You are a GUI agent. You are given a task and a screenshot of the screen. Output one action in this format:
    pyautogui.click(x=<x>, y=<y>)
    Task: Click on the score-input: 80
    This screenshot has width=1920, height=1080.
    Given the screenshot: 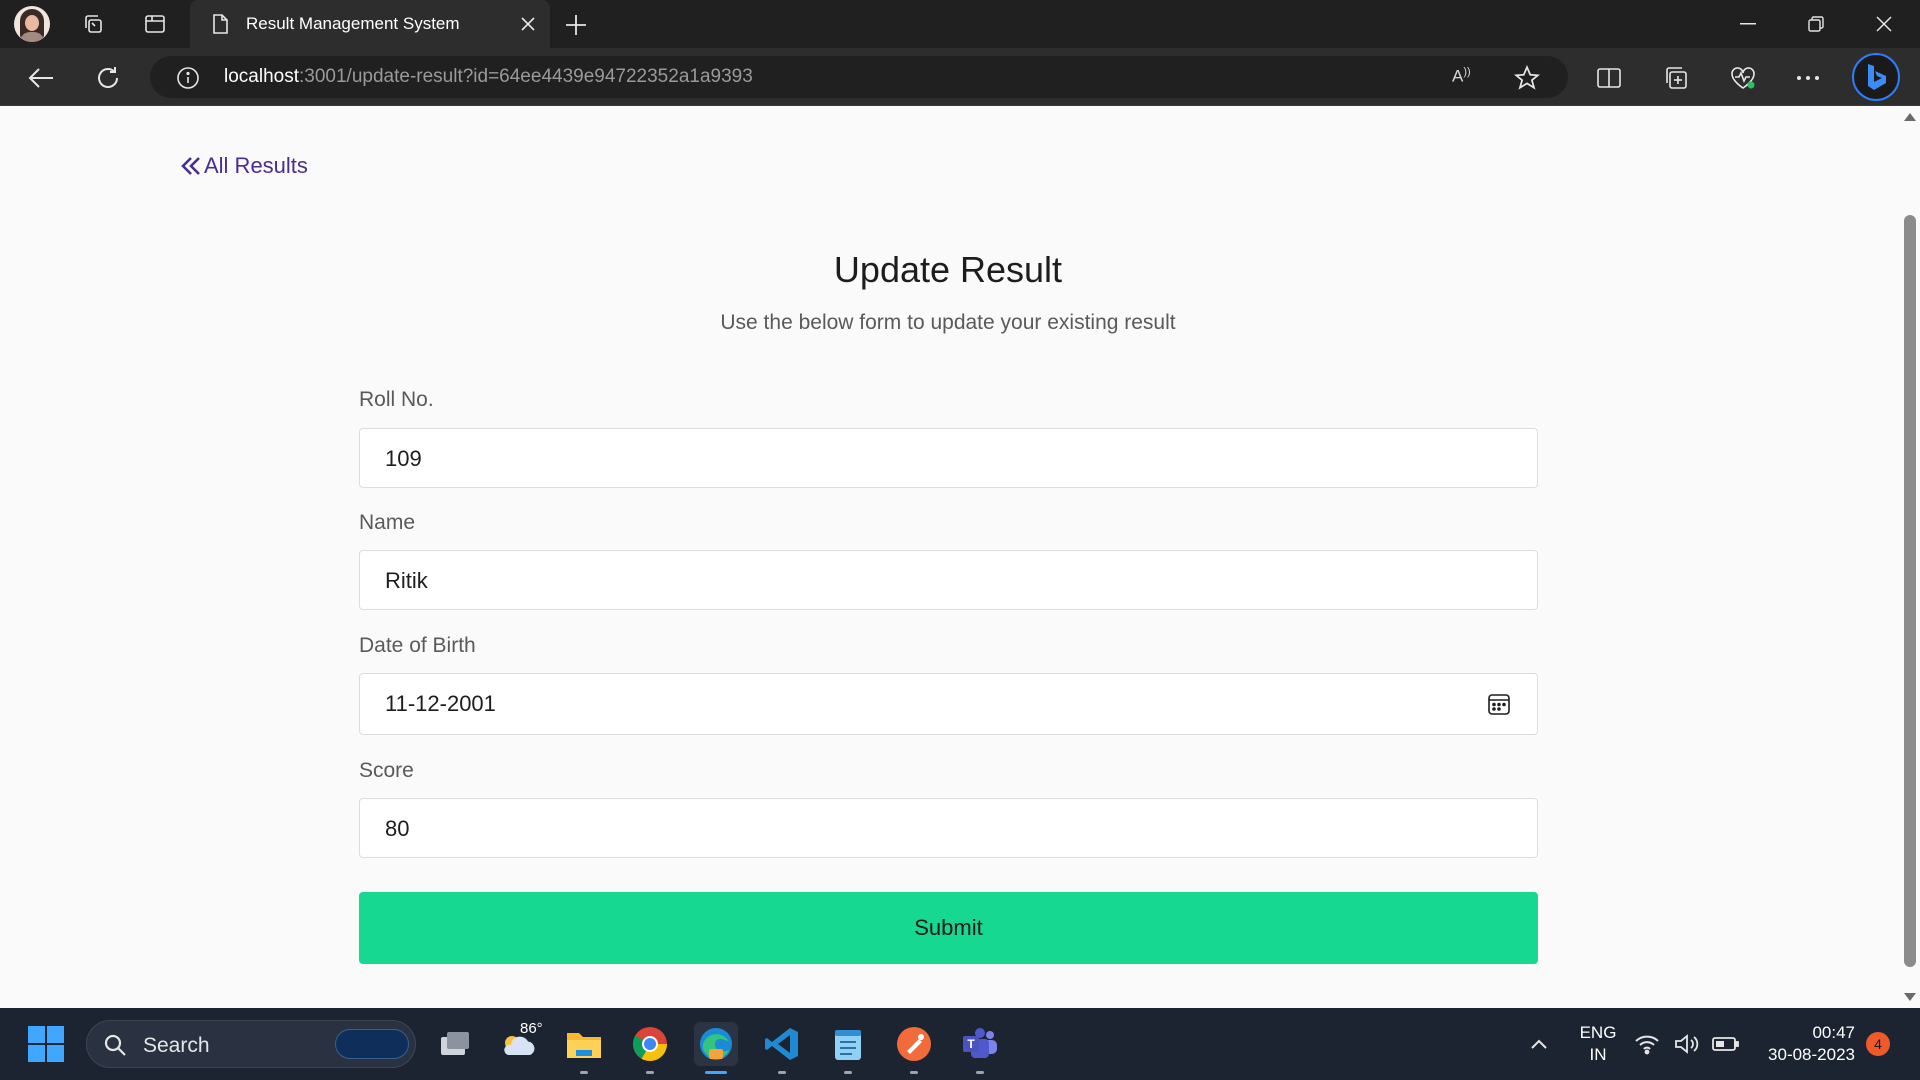 What is the action you would take?
    pyautogui.click(x=948, y=828)
    